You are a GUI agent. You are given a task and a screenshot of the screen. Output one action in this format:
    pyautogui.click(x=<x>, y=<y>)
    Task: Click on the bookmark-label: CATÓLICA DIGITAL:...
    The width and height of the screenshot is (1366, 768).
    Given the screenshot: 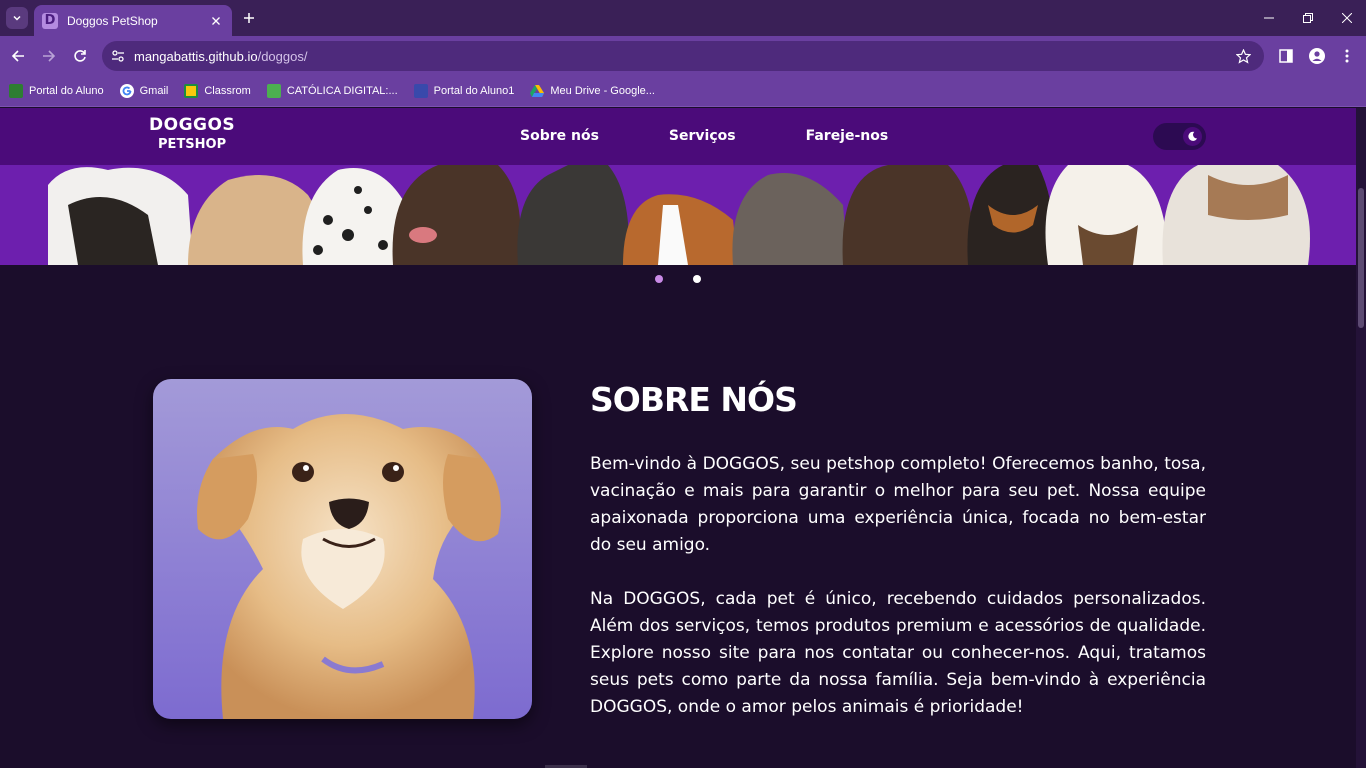 What is the action you would take?
    pyautogui.click(x=342, y=91)
    